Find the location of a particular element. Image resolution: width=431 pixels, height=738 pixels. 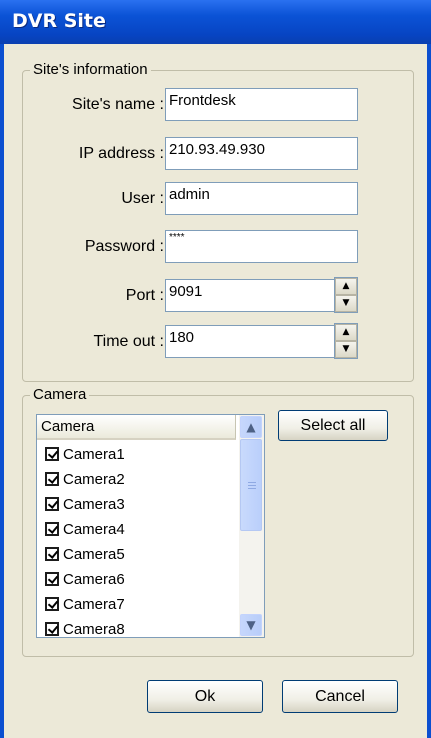

camera-list-item: Camera1 is located at coordinates (85, 458).